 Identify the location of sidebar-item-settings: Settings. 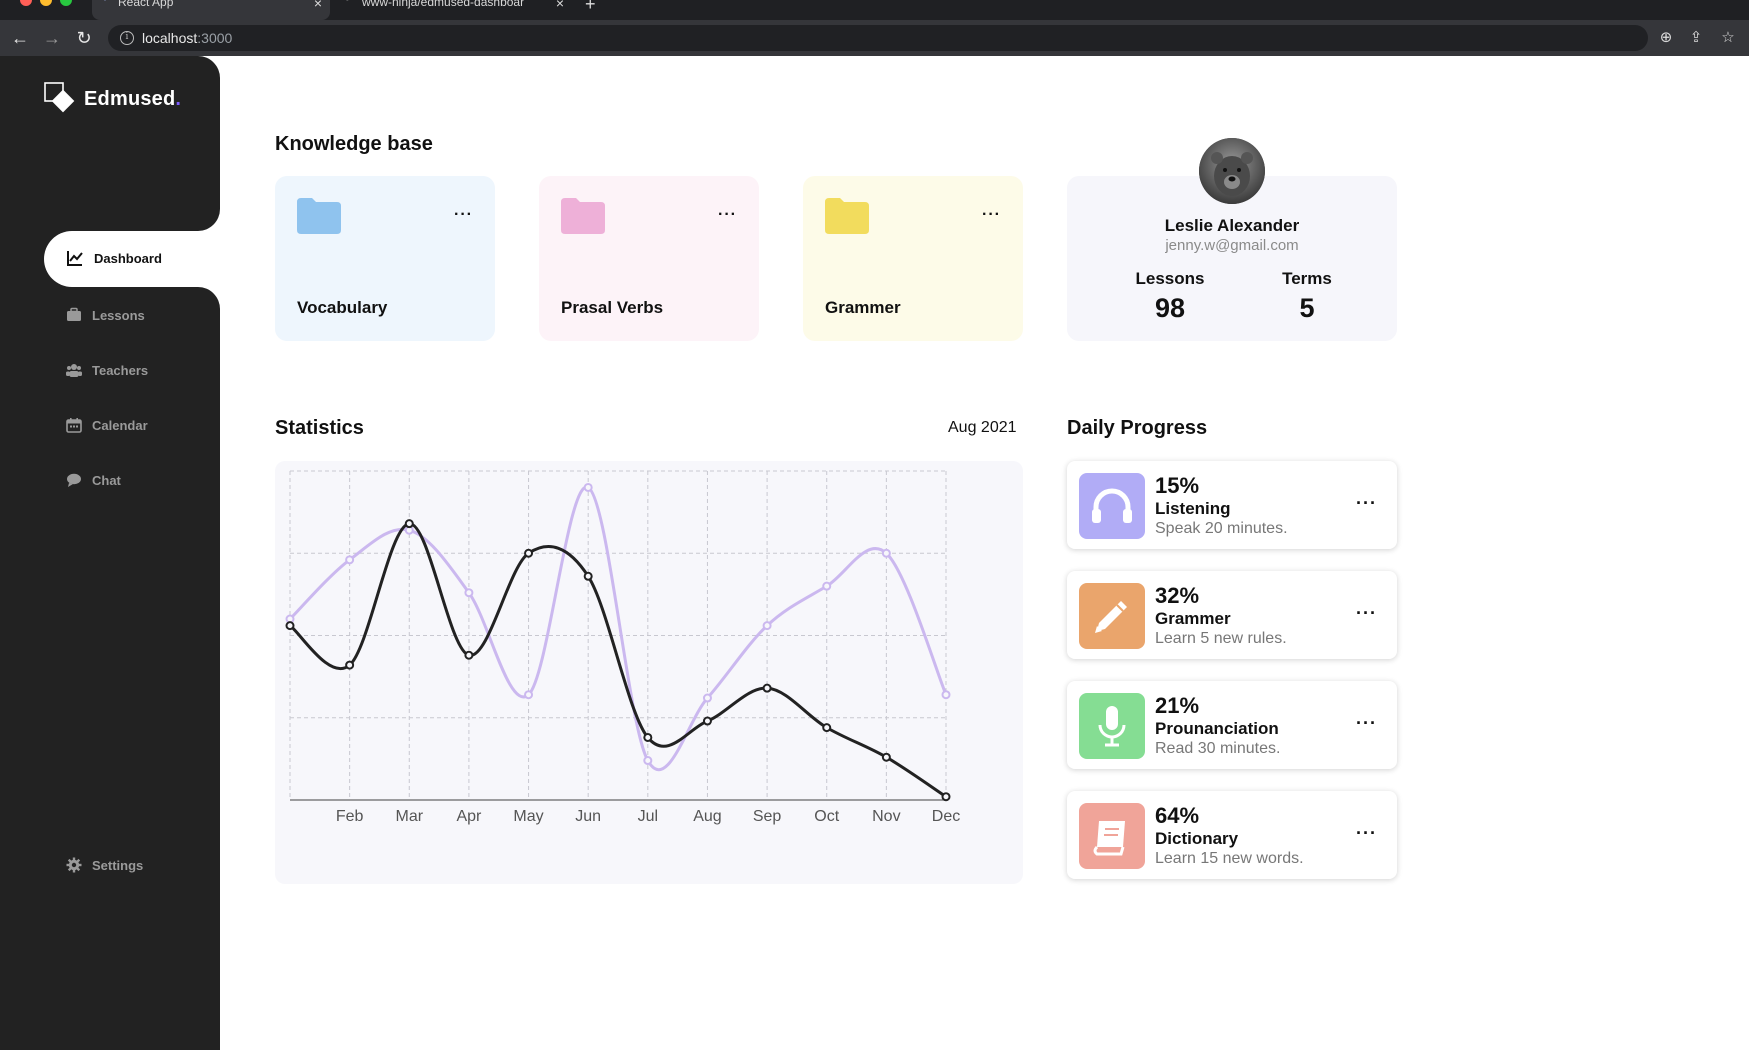
(104, 865).